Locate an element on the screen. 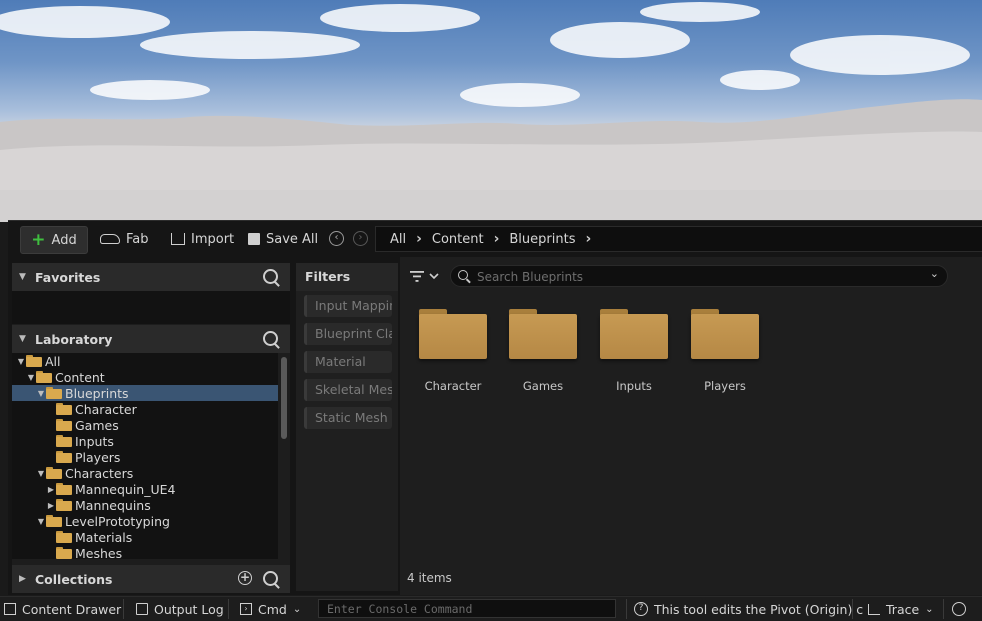 The height and width of the screenshot is (621, 982). content-drawer-label: Content Drawer is located at coordinates (72, 609).